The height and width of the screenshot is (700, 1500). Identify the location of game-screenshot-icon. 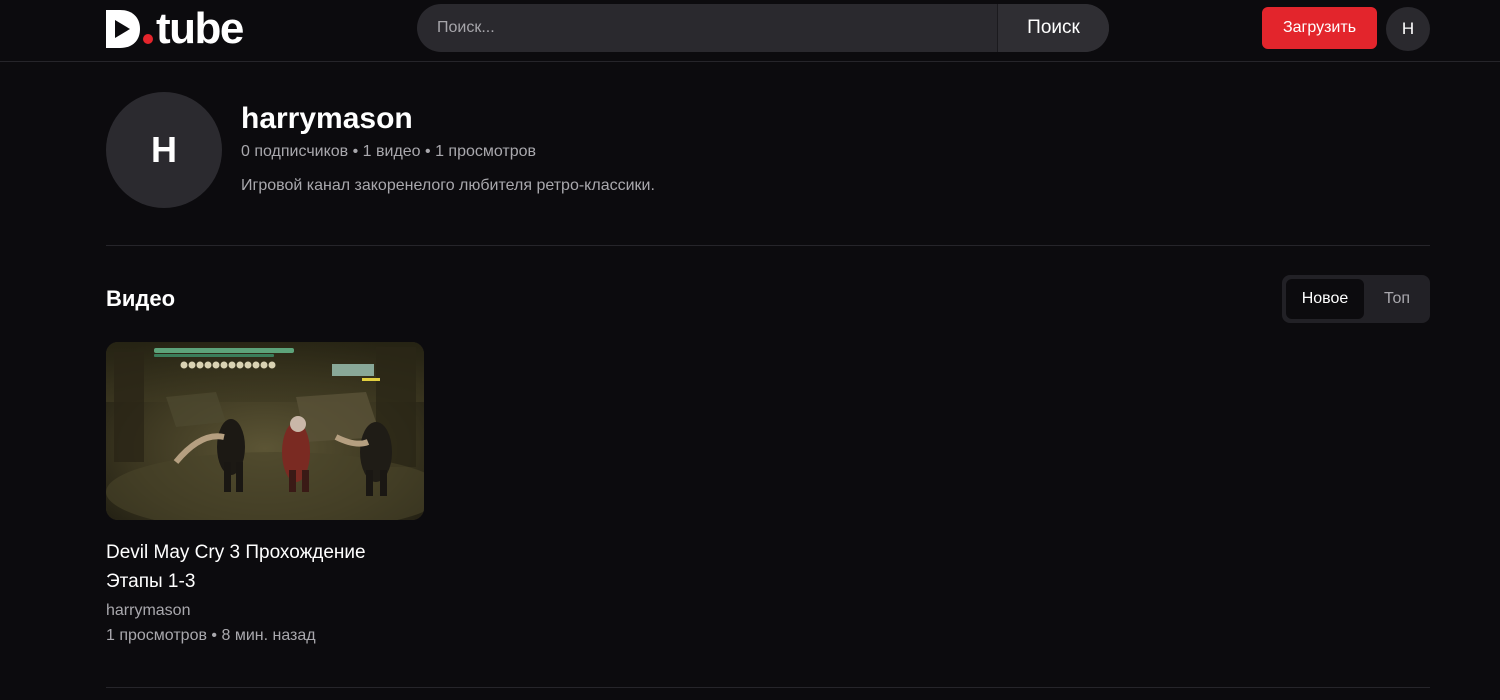
(265, 431).